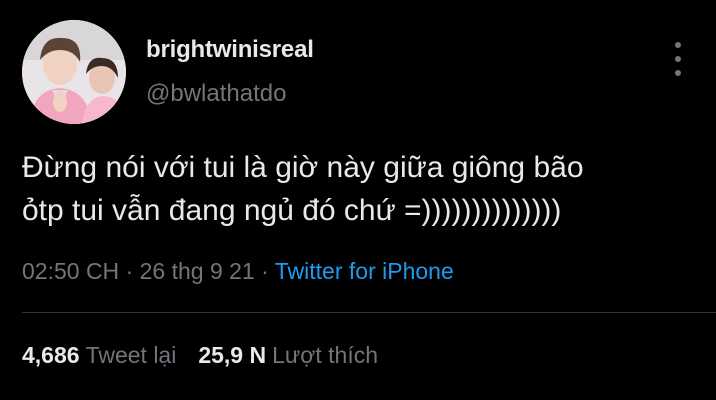 The image size is (716, 400). I want to click on tweet-stats: 4,686 Tweet lại 25,9 N Lượt thích, so click(200, 355).